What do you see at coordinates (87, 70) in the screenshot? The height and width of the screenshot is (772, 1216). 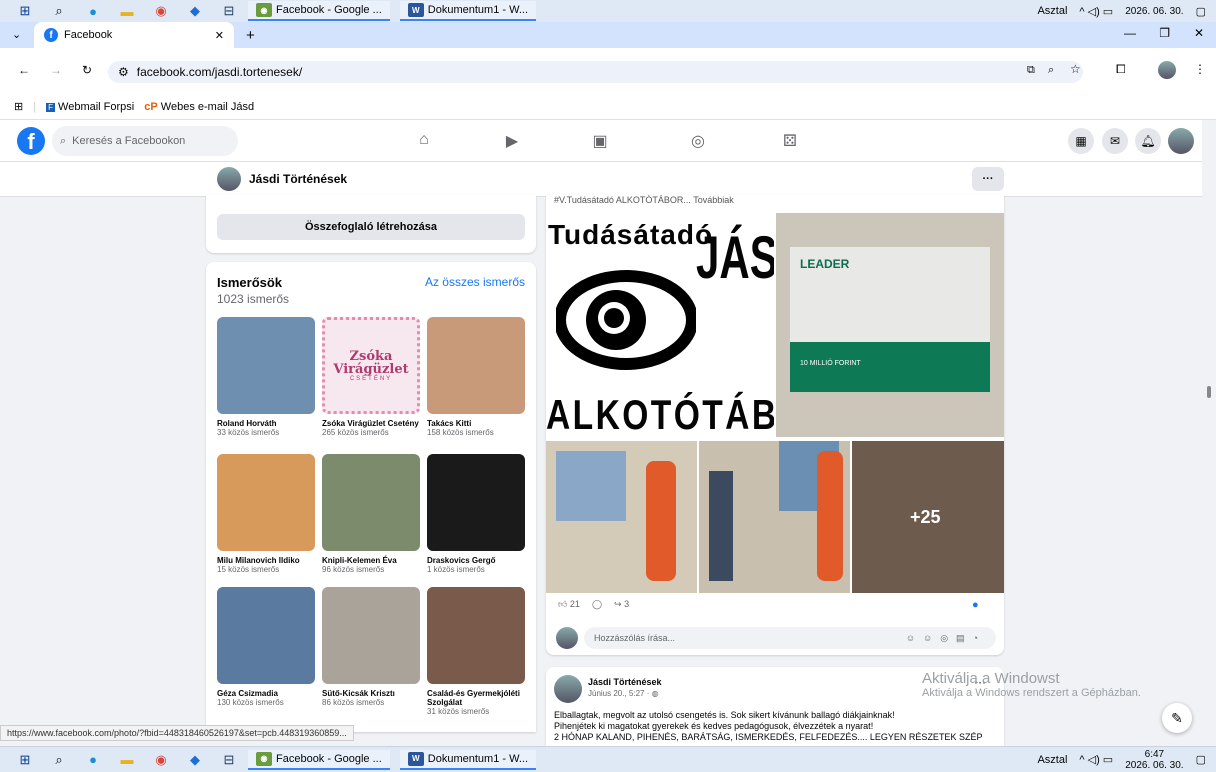 I see `reload-icon: ↻` at bounding box center [87, 70].